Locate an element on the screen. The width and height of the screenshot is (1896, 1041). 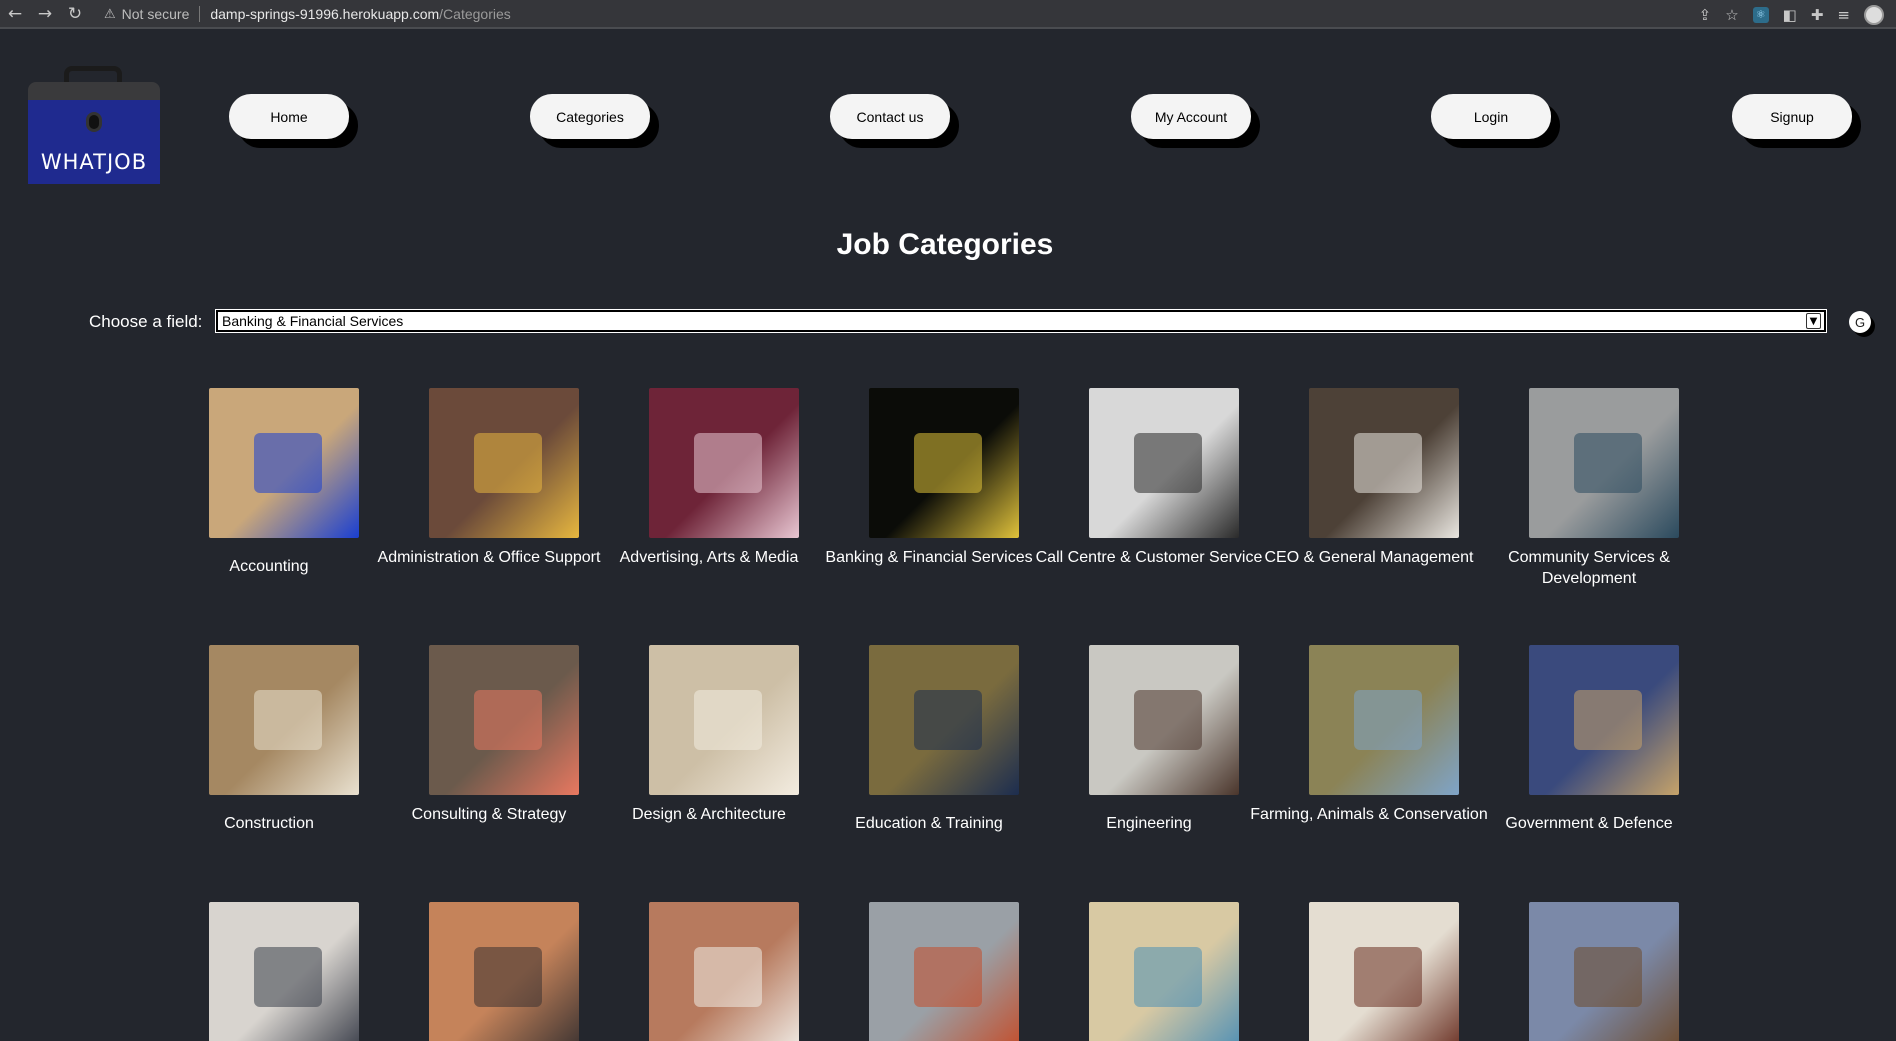
puzzle-icon: ✚ is located at coordinates (1817, 15).